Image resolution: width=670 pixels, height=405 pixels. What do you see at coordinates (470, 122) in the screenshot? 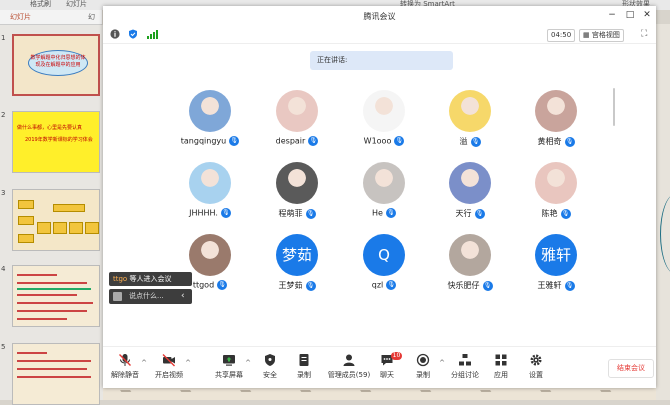
I see `participant-tile: 溢 🎙` at bounding box center [470, 122].